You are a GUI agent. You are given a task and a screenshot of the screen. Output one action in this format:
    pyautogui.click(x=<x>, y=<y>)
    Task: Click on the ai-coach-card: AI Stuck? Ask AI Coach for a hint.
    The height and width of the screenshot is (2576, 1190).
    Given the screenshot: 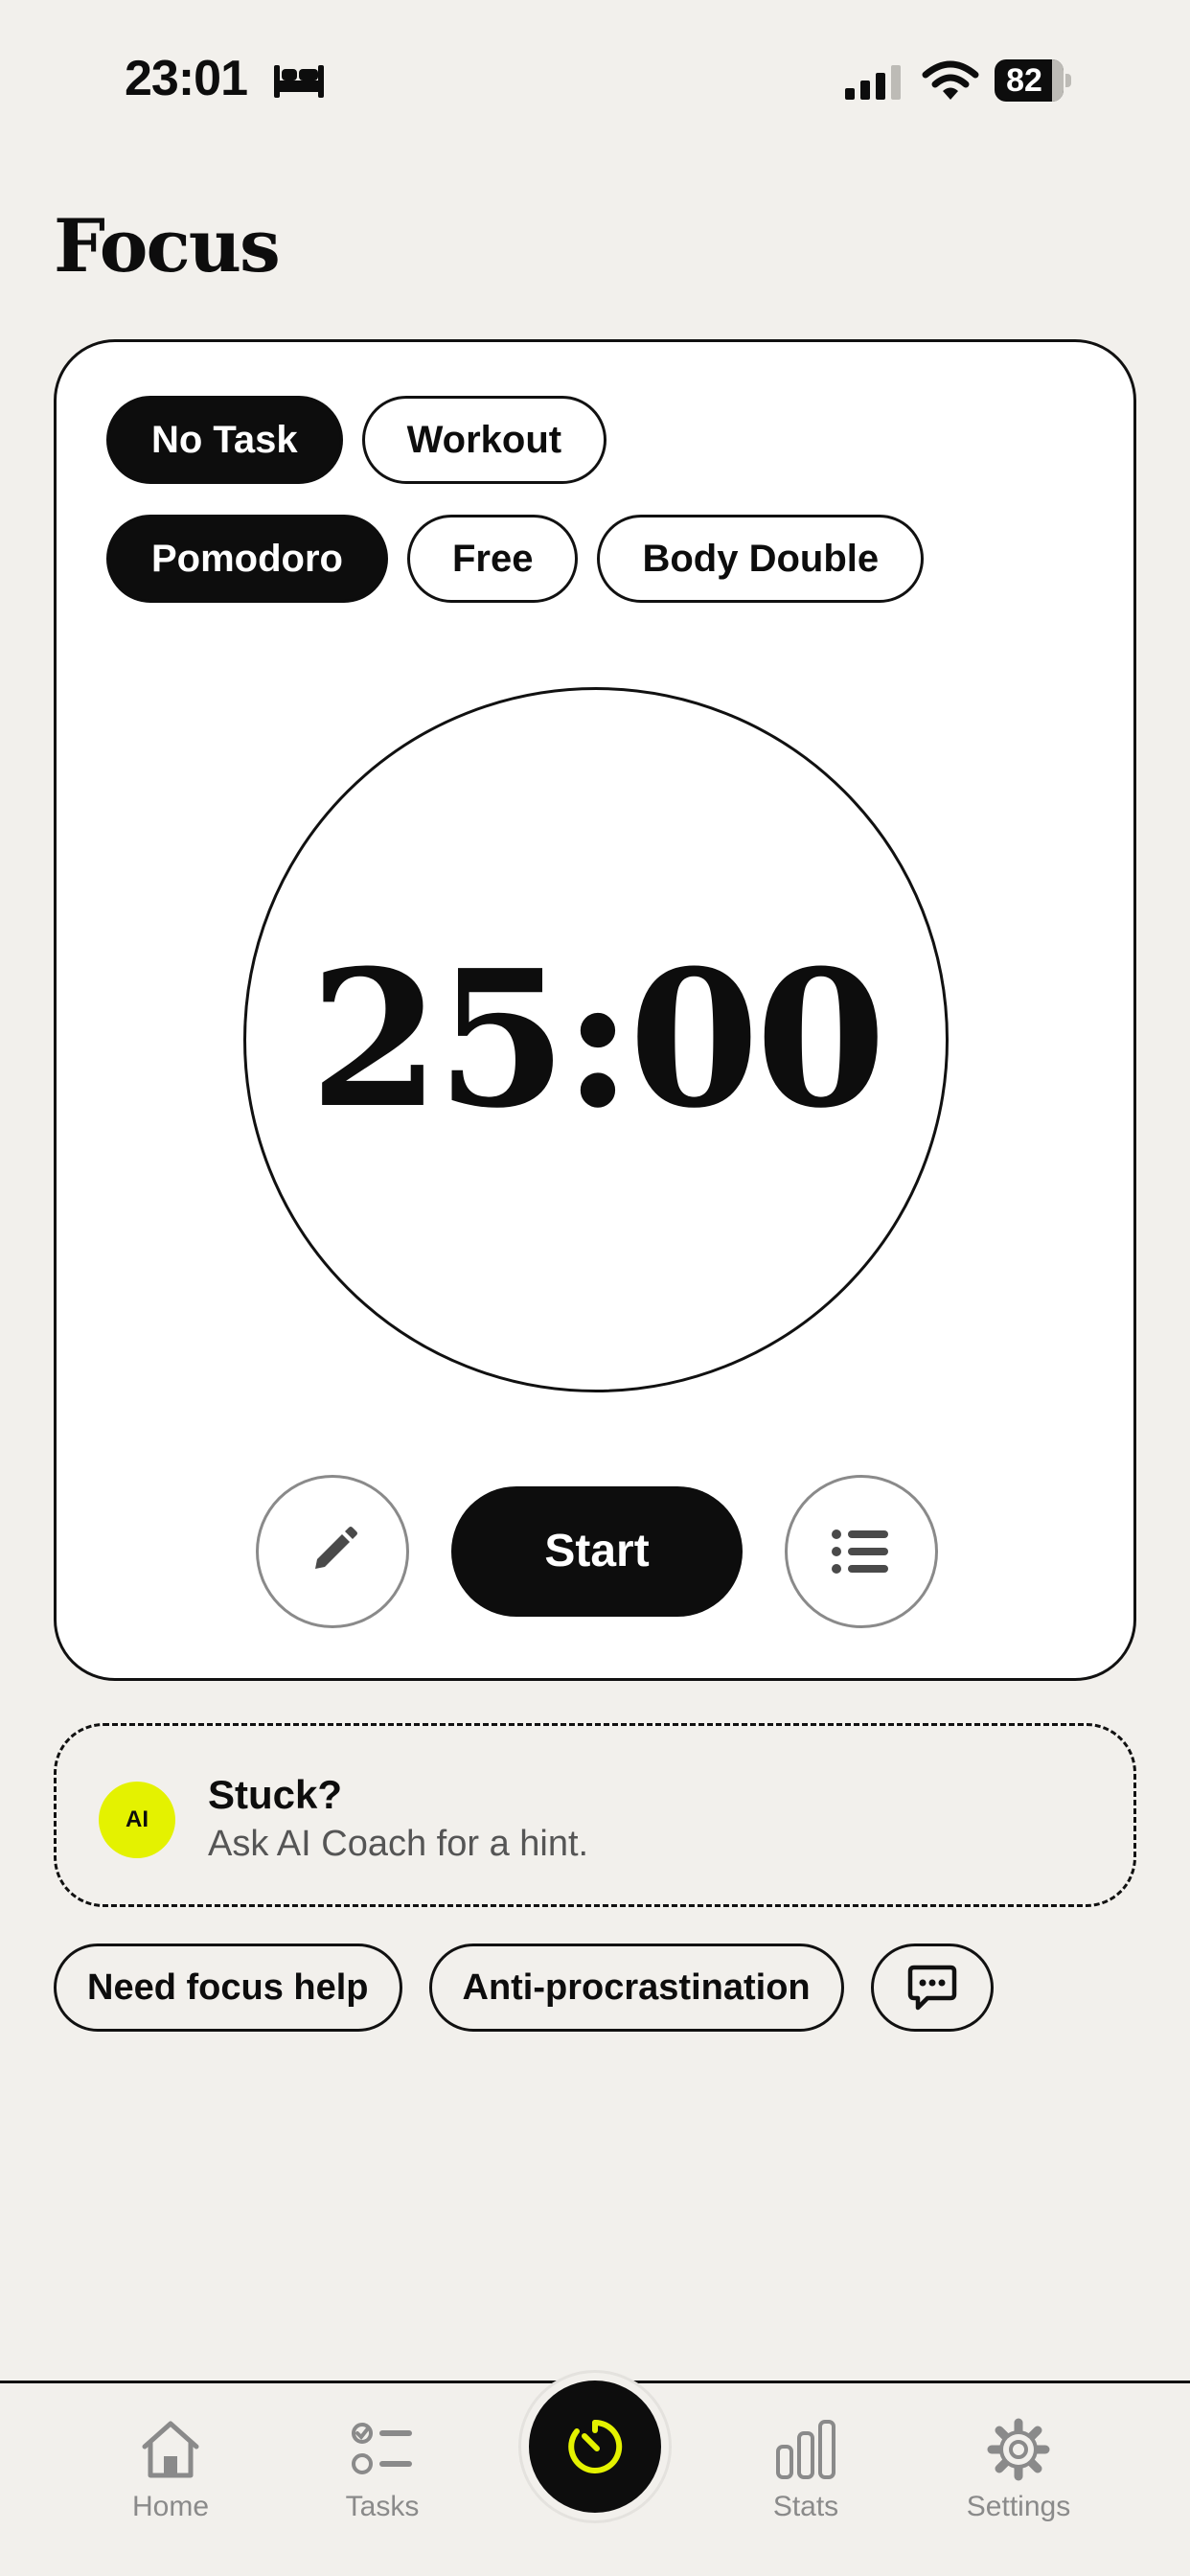 What is the action you would take?
    pyautogui.click(x=595, y=1815)
    